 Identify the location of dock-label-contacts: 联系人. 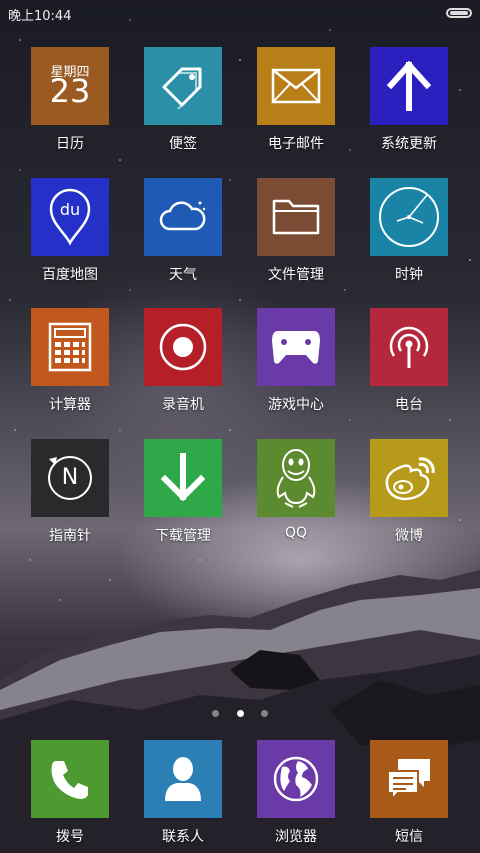
(183, 837).